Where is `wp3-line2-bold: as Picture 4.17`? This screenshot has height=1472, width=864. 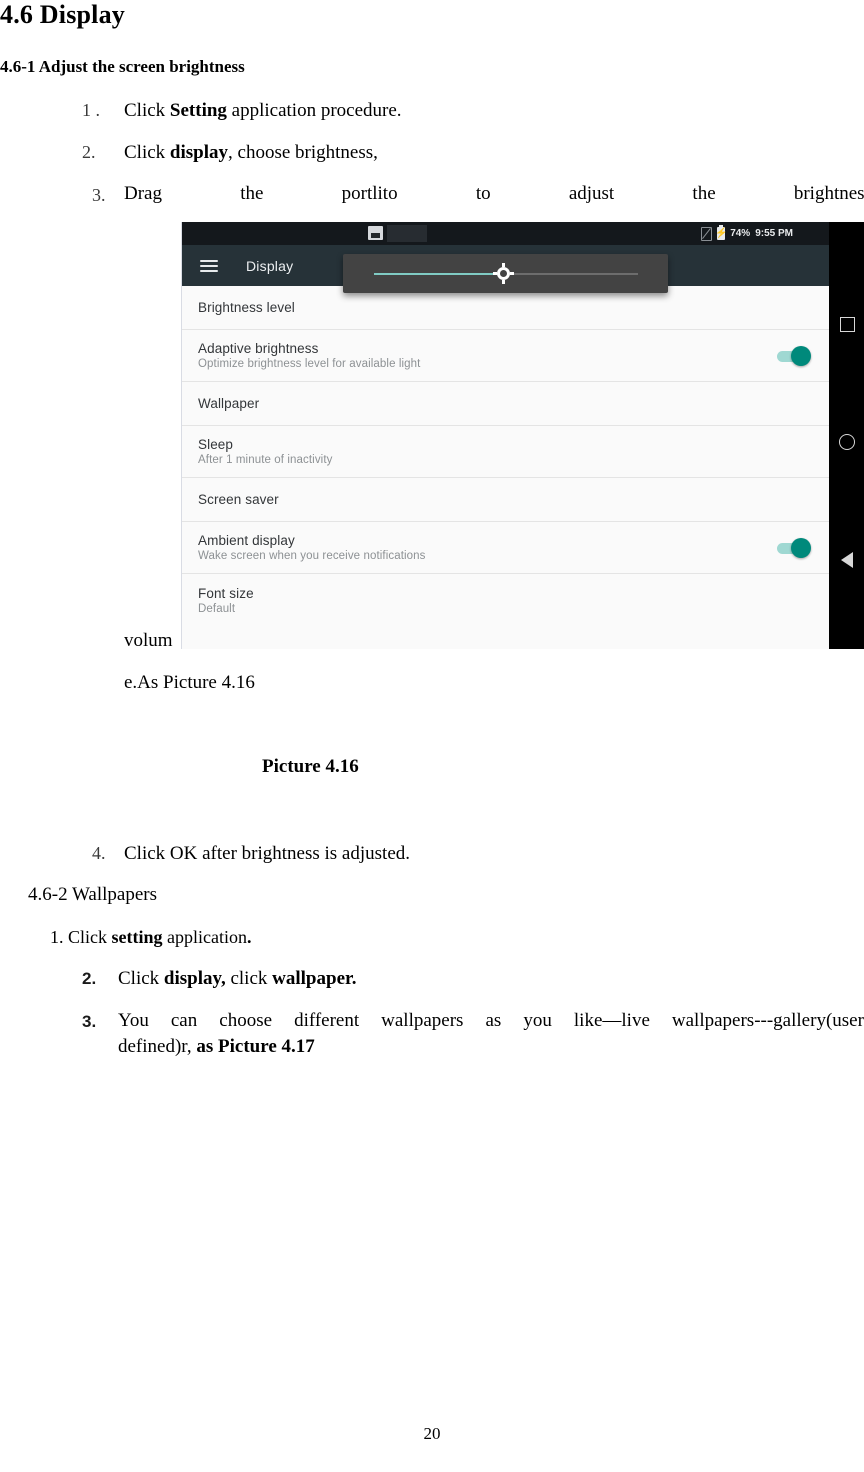 wp3-line2-bold: as Picture 4.17 is located at coordinates (255, 1046).